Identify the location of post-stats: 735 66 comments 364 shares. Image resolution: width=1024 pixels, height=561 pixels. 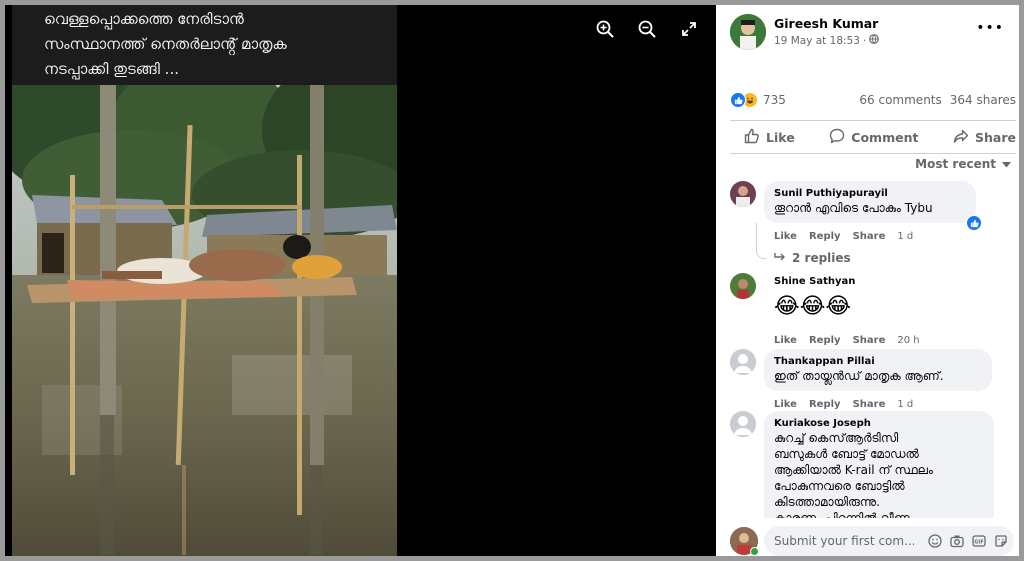
(873, 100).